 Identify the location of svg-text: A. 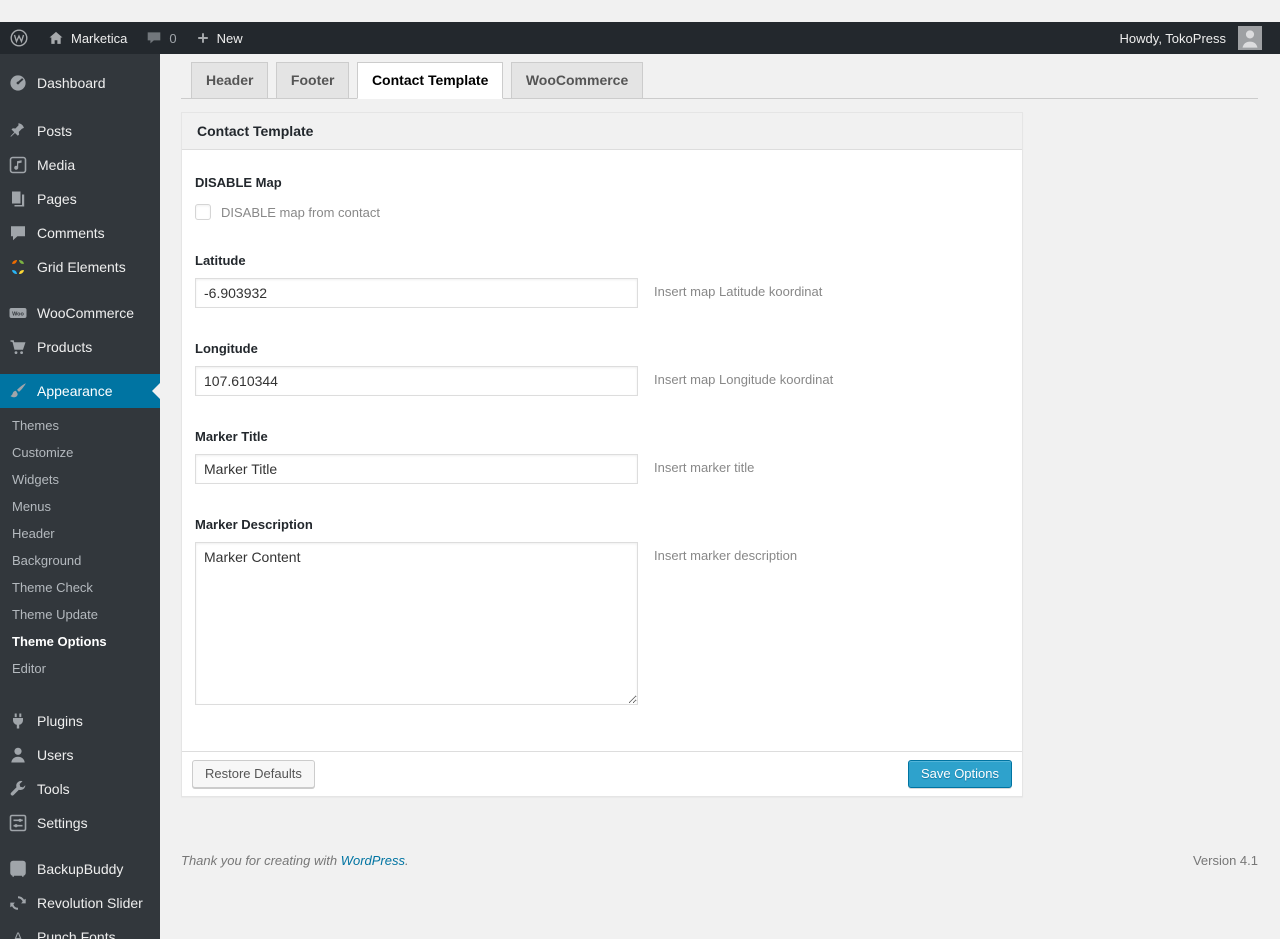
(18, 934).